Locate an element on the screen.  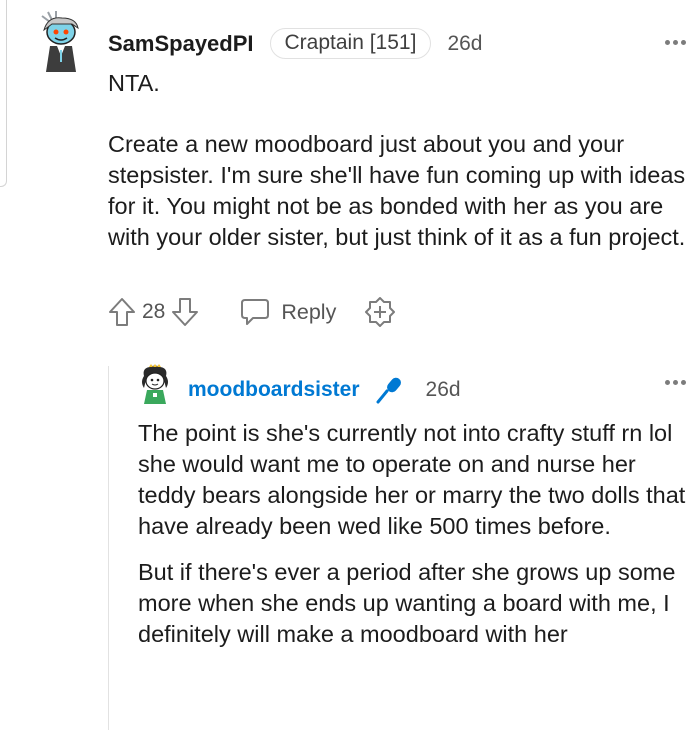
comment-header: SamSpayedPI Craptain [151] 26d is located at coordinates (295, 43).